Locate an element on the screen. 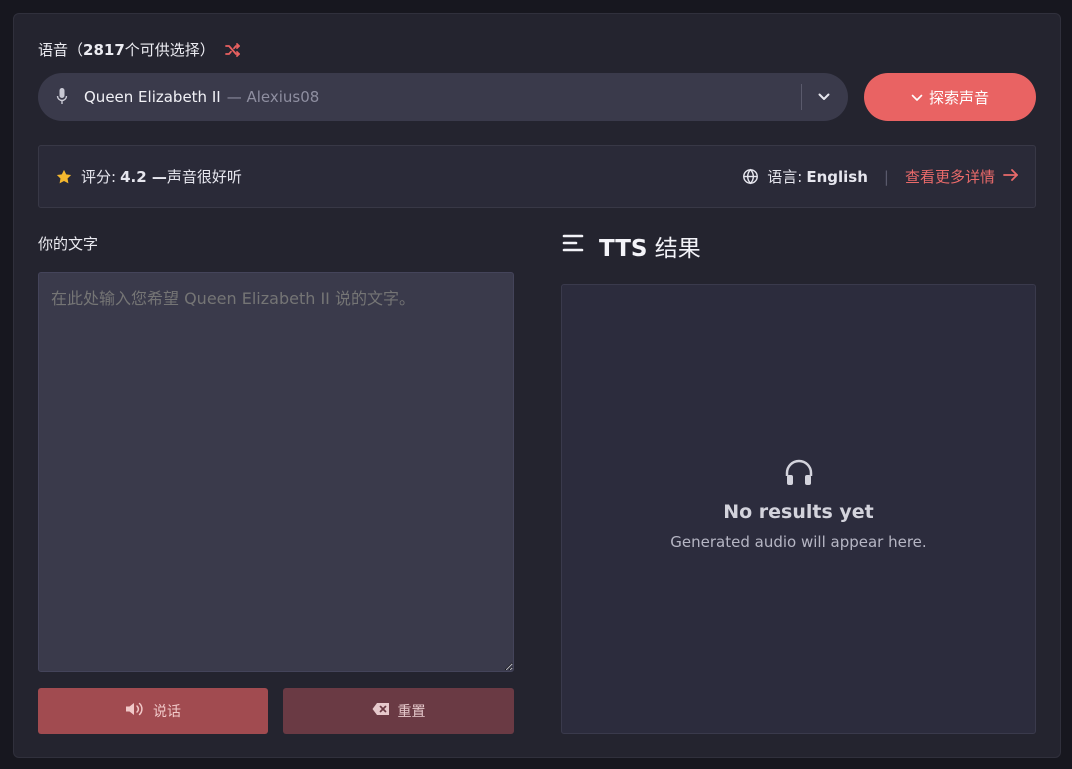  rating-label: 评分: is located at coordinates (99, 177).